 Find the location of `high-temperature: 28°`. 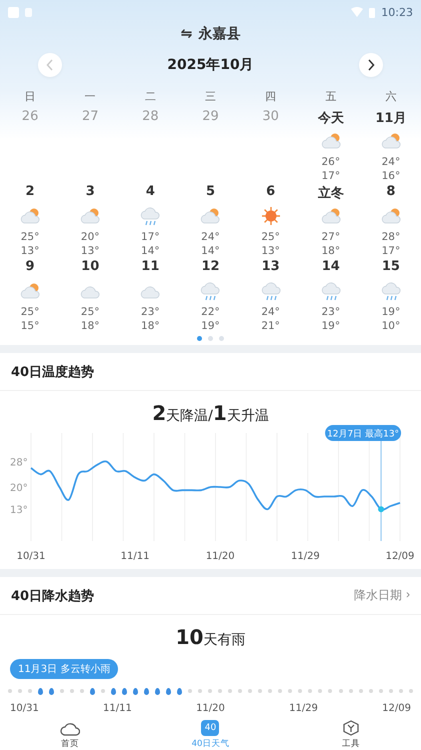

high-temperature: 28° is located at coordinates (391, 237).